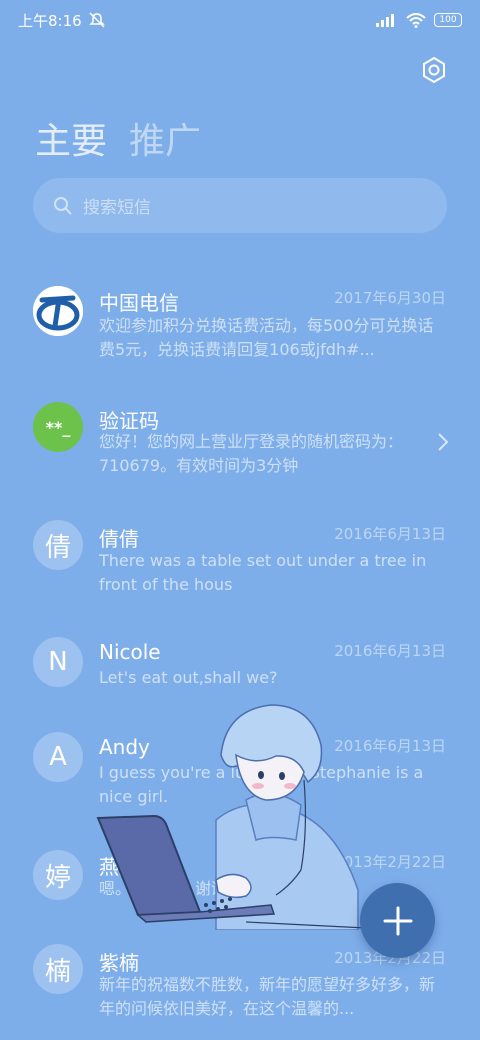 This screenshot has width=480, height=1040. What do you see at coordinates (165, 138) in the screenshot?
I see `tab-promotions: 推广` at bounding box center [165, 138].